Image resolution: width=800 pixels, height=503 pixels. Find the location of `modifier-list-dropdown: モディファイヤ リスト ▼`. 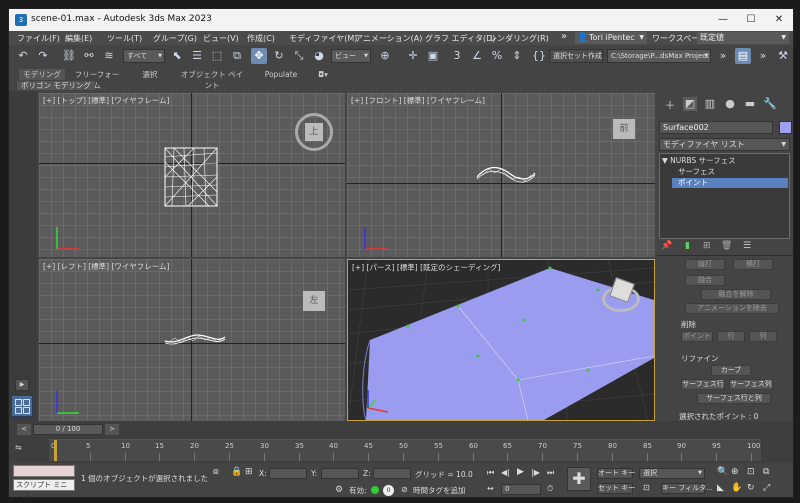

modifier-list-dropdown: モディファイヤ リスト ▼ is located at coordinates (724, 144).